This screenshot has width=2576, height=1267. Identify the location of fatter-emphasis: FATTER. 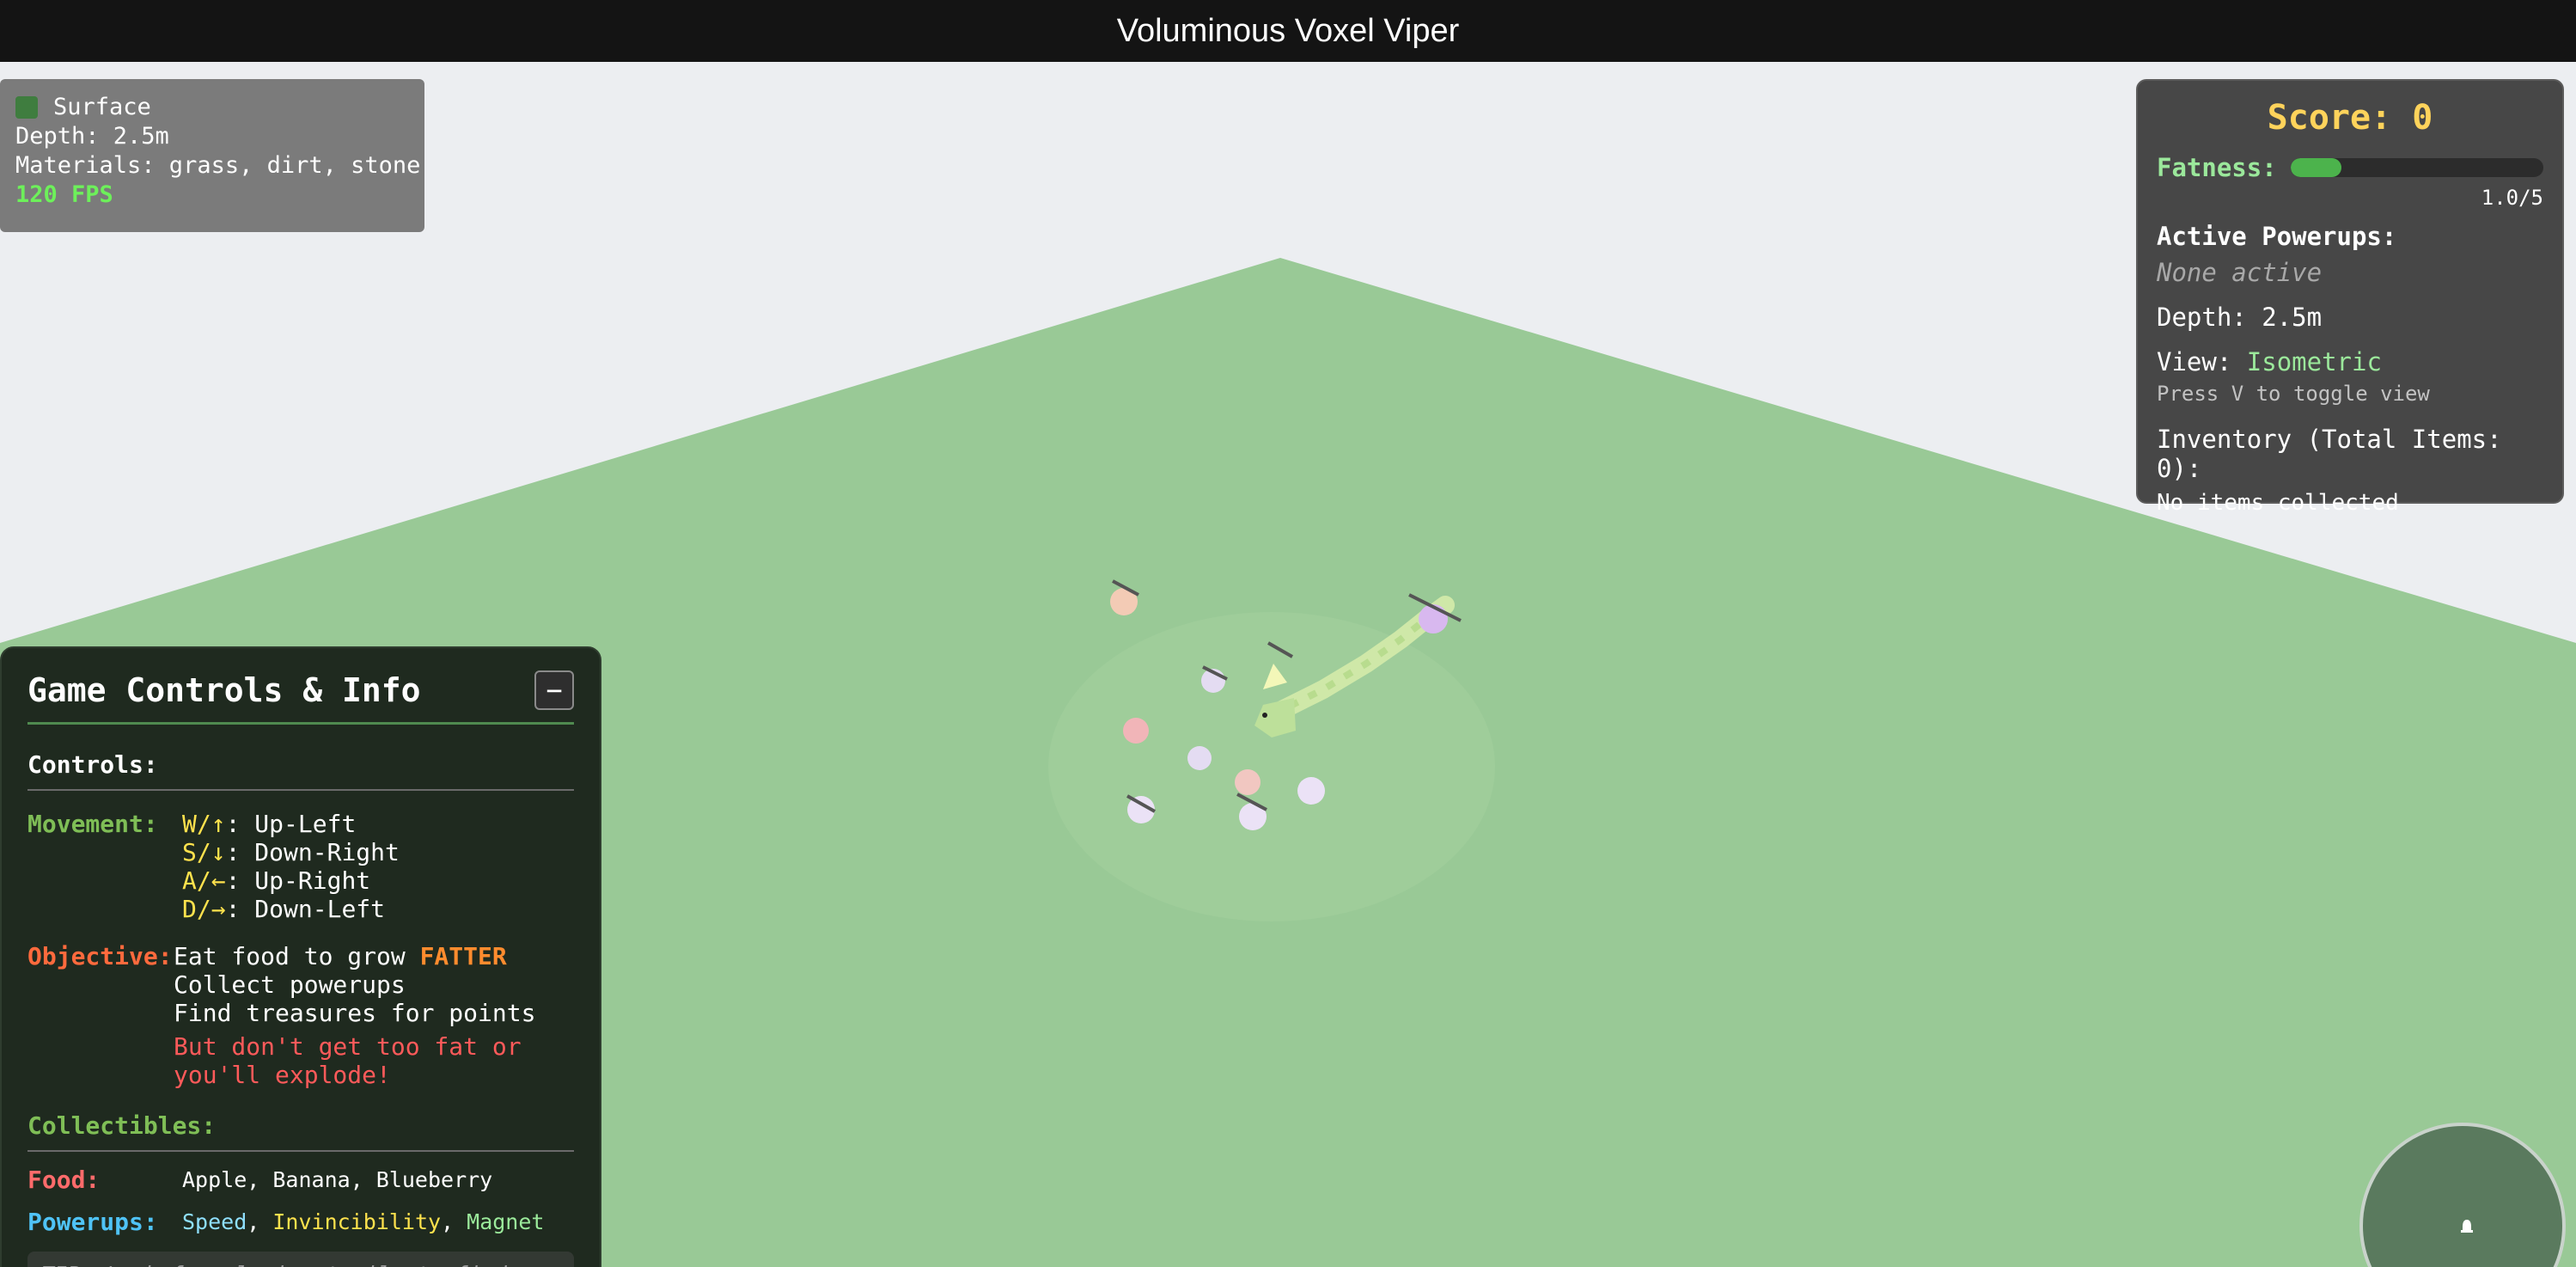
(463, 956).